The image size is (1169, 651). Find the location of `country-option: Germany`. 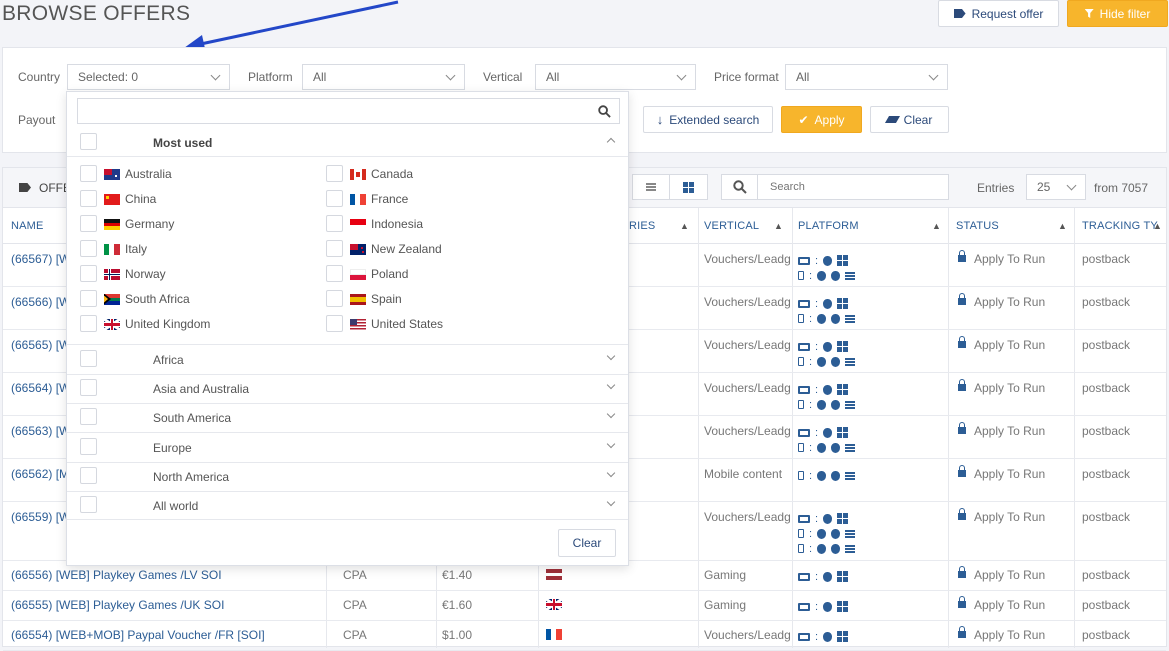

country-option: Germany is located at coordinates (139, 224).